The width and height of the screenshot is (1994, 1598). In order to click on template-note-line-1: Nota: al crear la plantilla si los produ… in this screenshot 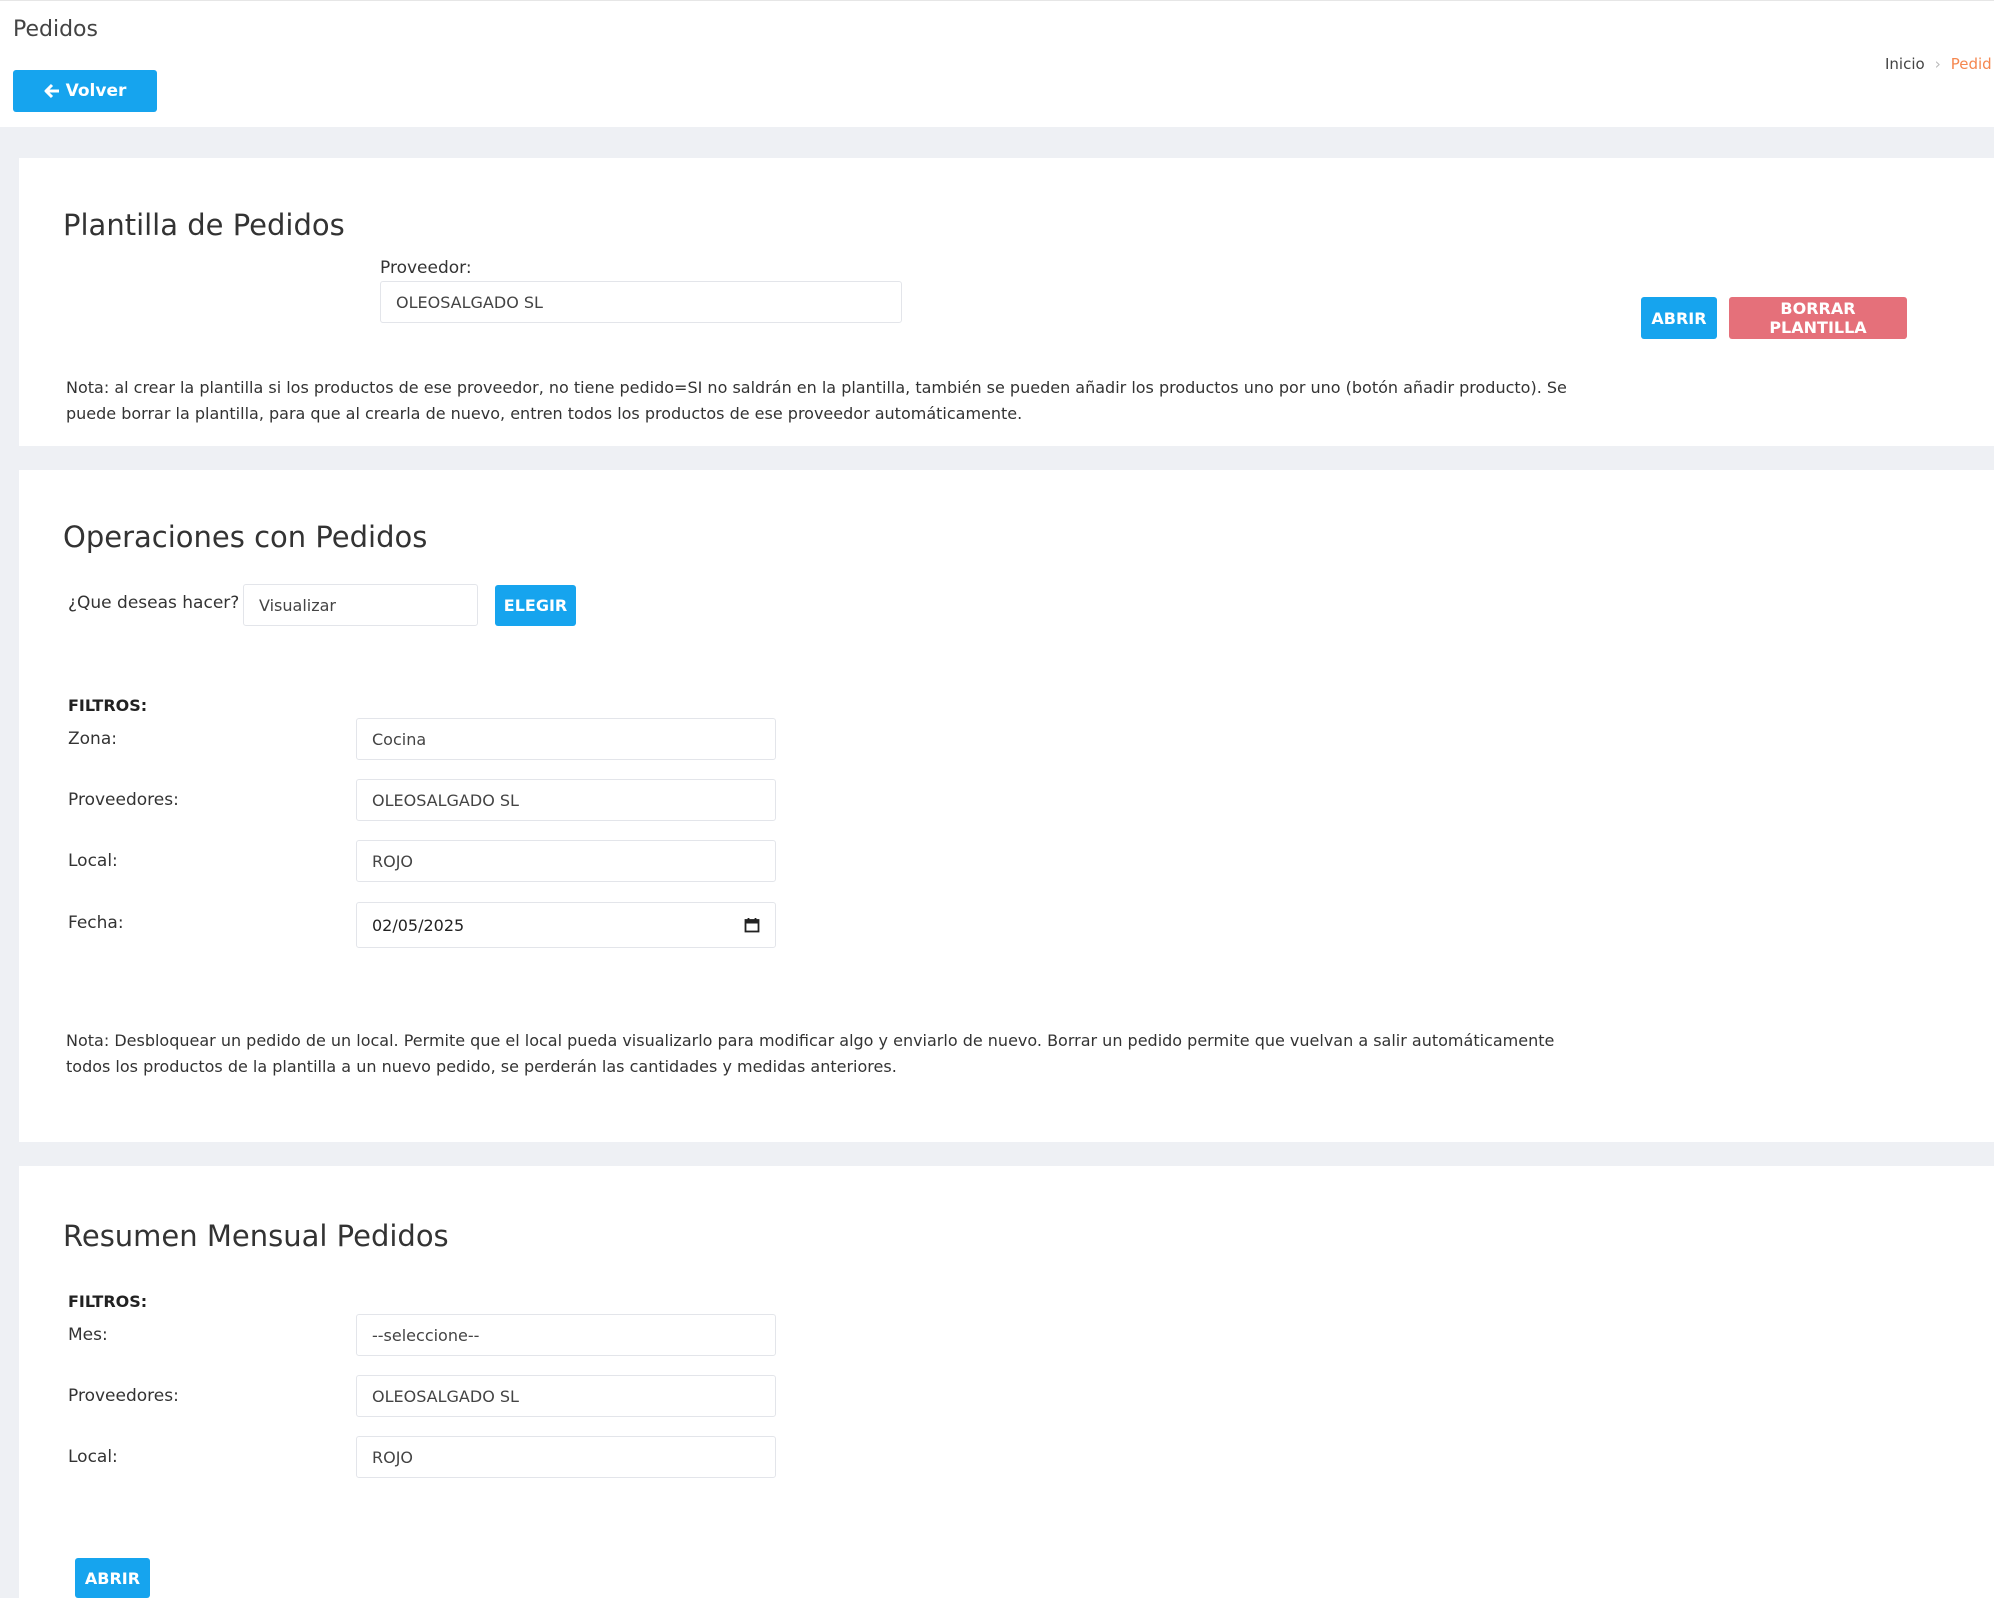, I will do `click(816, 387)`.